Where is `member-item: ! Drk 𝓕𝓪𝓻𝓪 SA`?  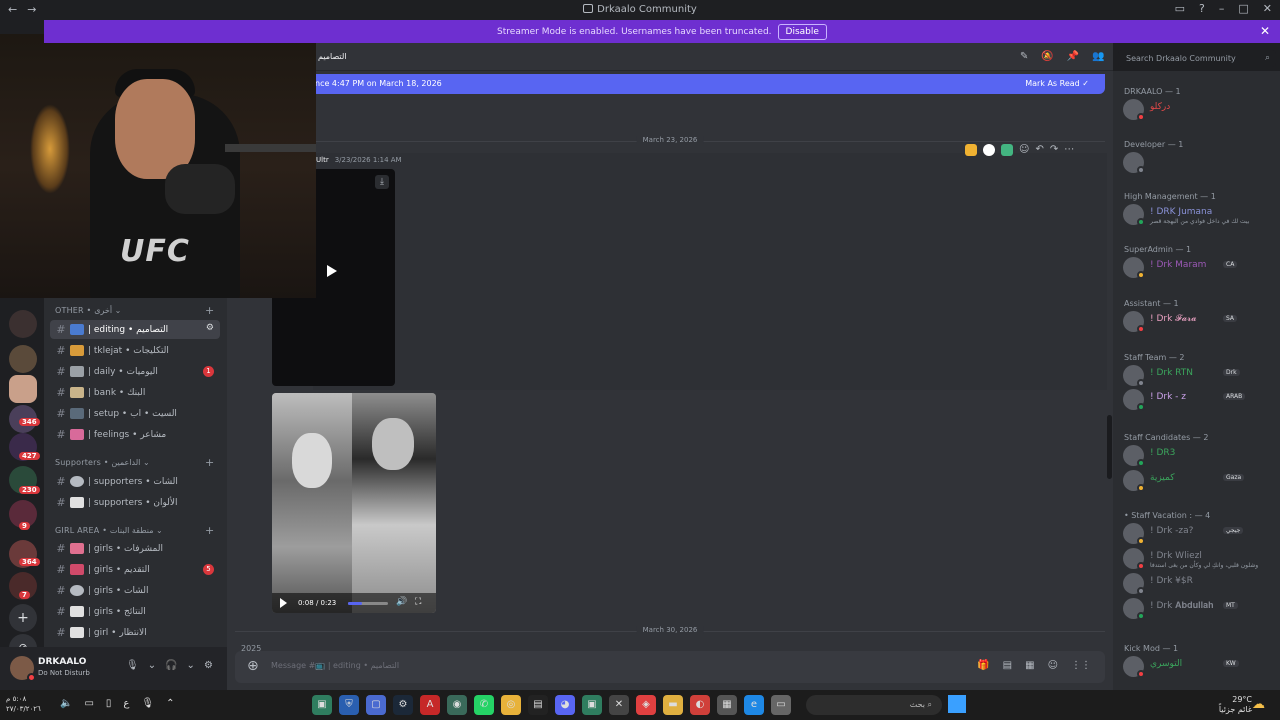 member-item: ! Drk 𝓕𝓪𝓻𝓪 SA is located at coordinates (1198, 322).